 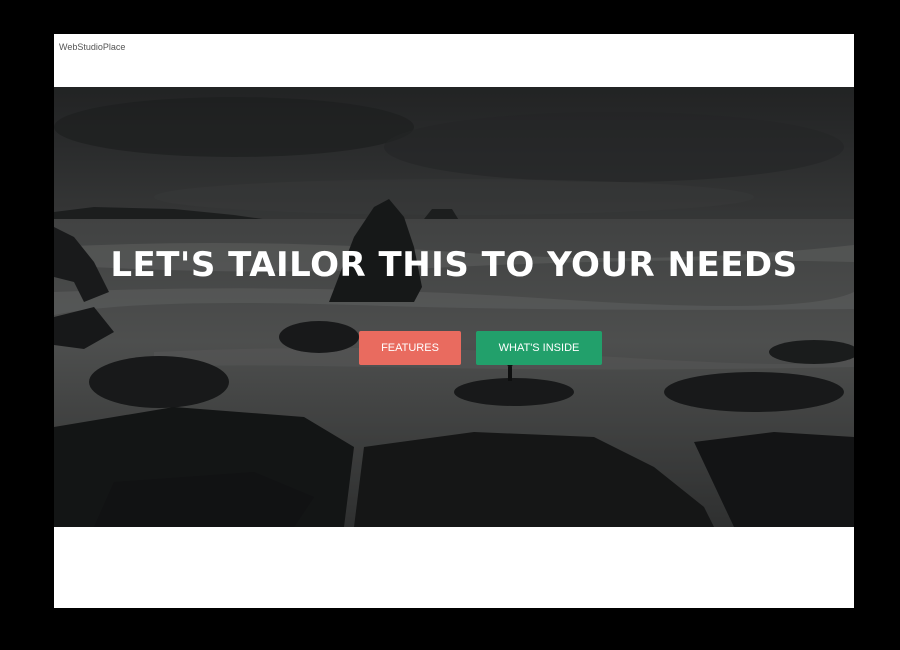 What do you see at coordinates (454, 265) in the screenshot?
I see `hero-title: LET'S TAILOR THIS TO YOUR NEEDS` at bounding box center [454, 265].